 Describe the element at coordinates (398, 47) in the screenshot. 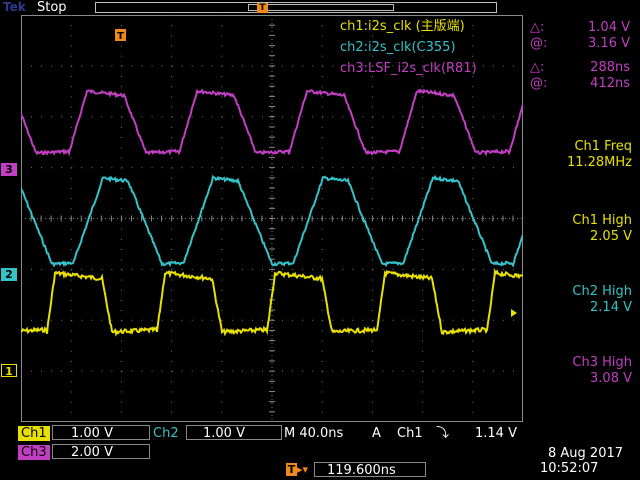

I see `ch2-legend: ch2:i2s_clk(C355)` at that location.